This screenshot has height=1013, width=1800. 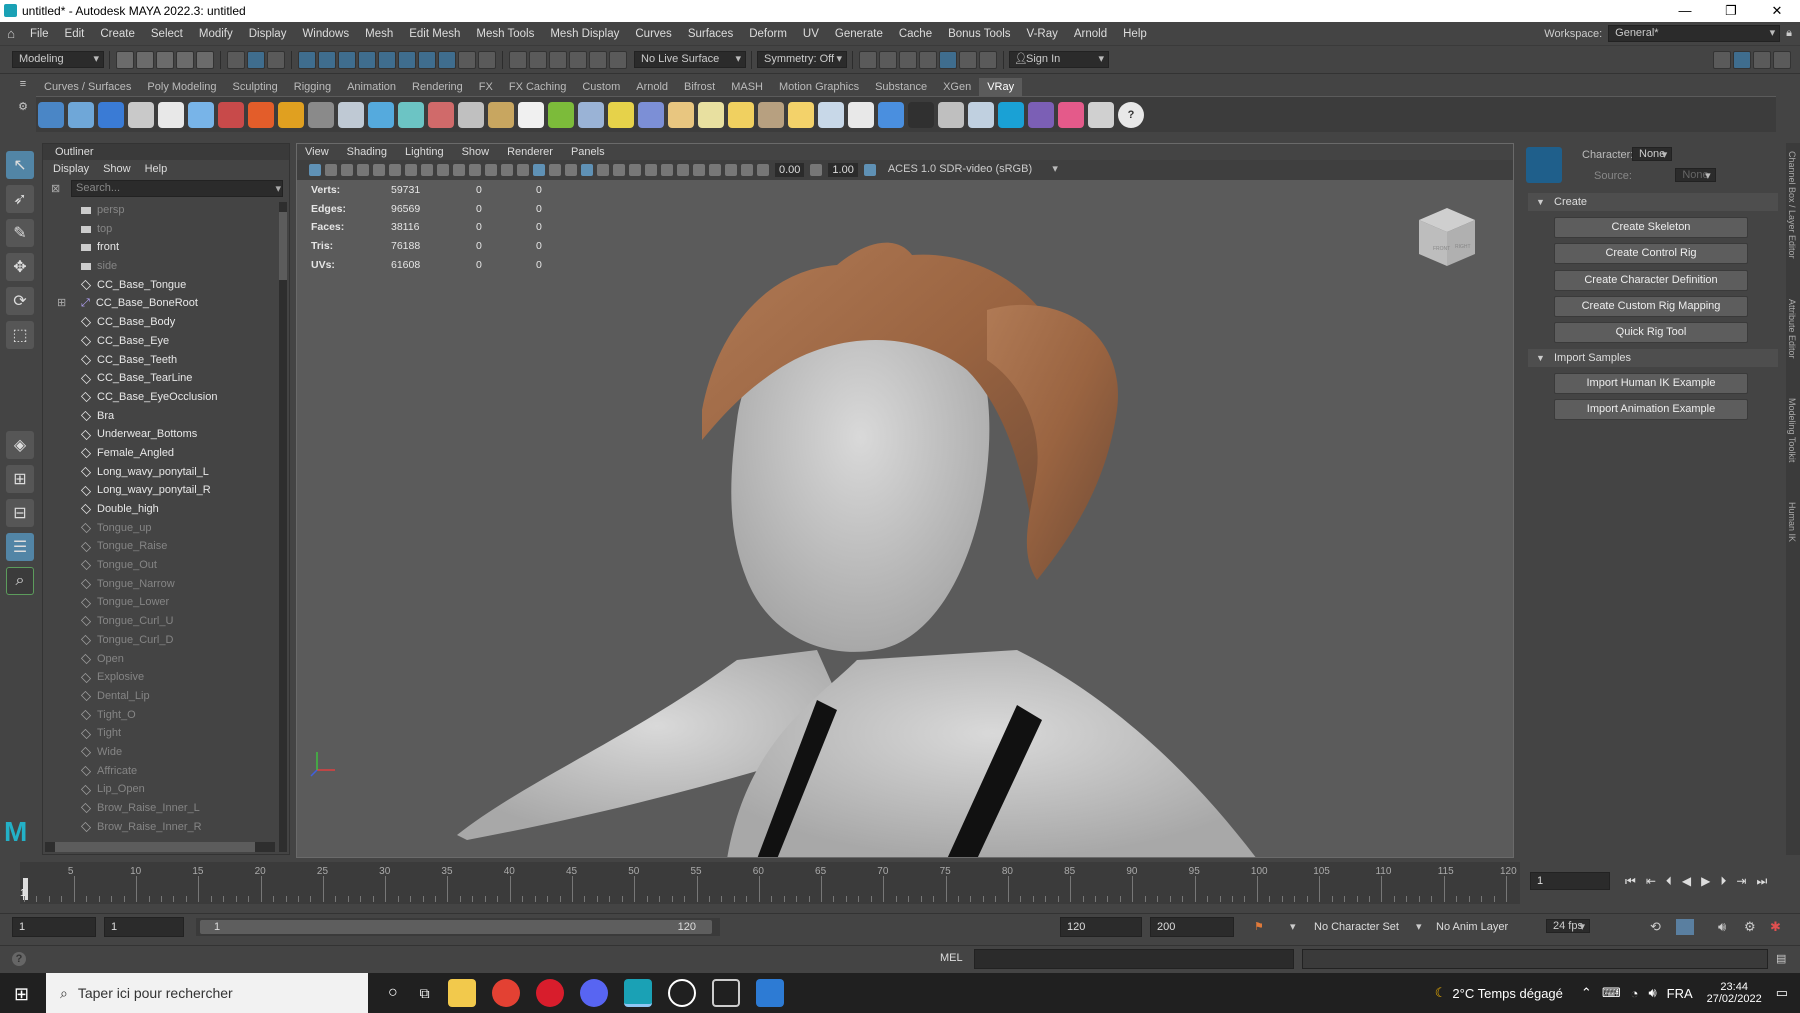 I want to click on lock-icon: 🔒︎, so click(x=1789, y=33).